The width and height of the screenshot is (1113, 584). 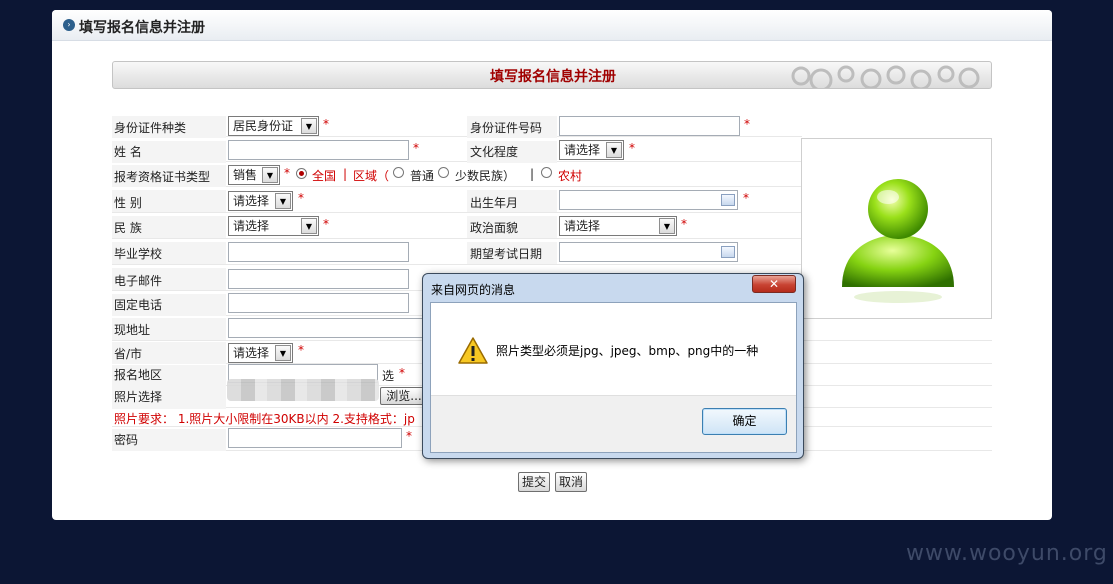 I want to click on password-input, so click(x=315, y=438).